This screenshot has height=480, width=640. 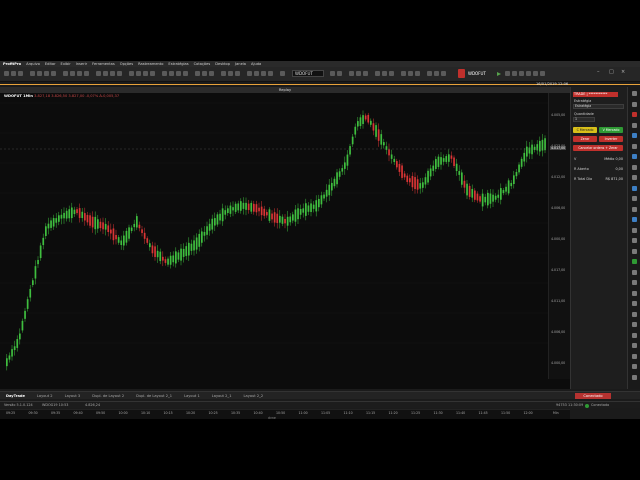 What do you see at coordinates (443, 73) in the screenshot?
I see `cascade-icon` at bounding box center [443, 73].